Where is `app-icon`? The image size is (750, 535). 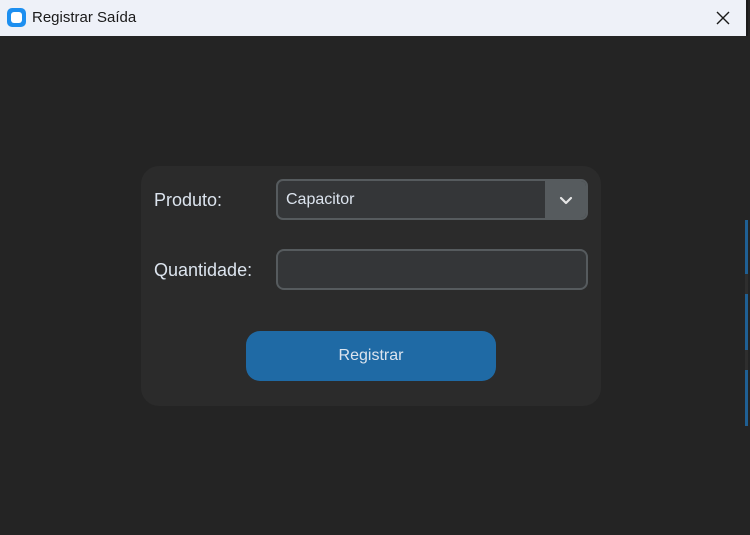
app-icon is located at coordinates (16, 17).